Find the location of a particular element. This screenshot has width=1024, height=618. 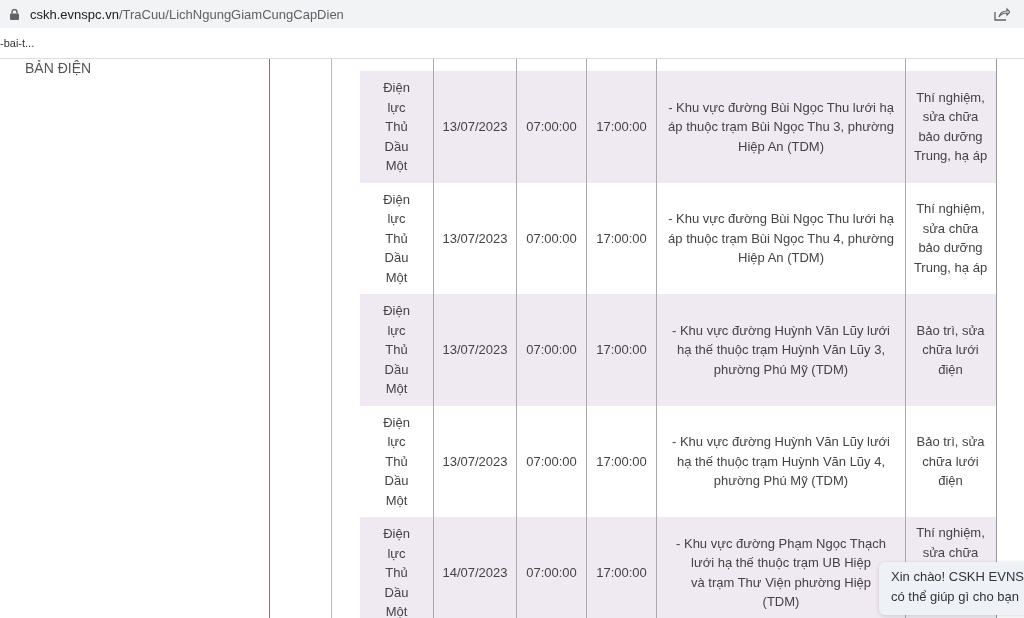

table-cell-text: - Khu vực đường Huỳnh Văn Lũy lưới hạ thế thuộc trạm Huỳnh Văn Lũy 3, phường Phú Mỹ (TDM) is located at coordinates (780, 350).